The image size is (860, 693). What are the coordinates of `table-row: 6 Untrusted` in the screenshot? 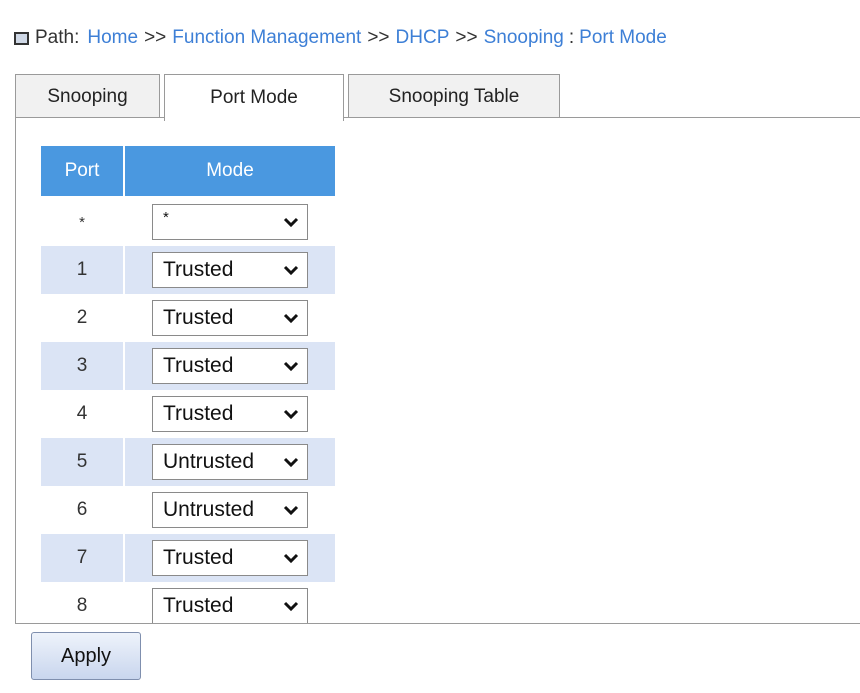 It's located at (188, 510).